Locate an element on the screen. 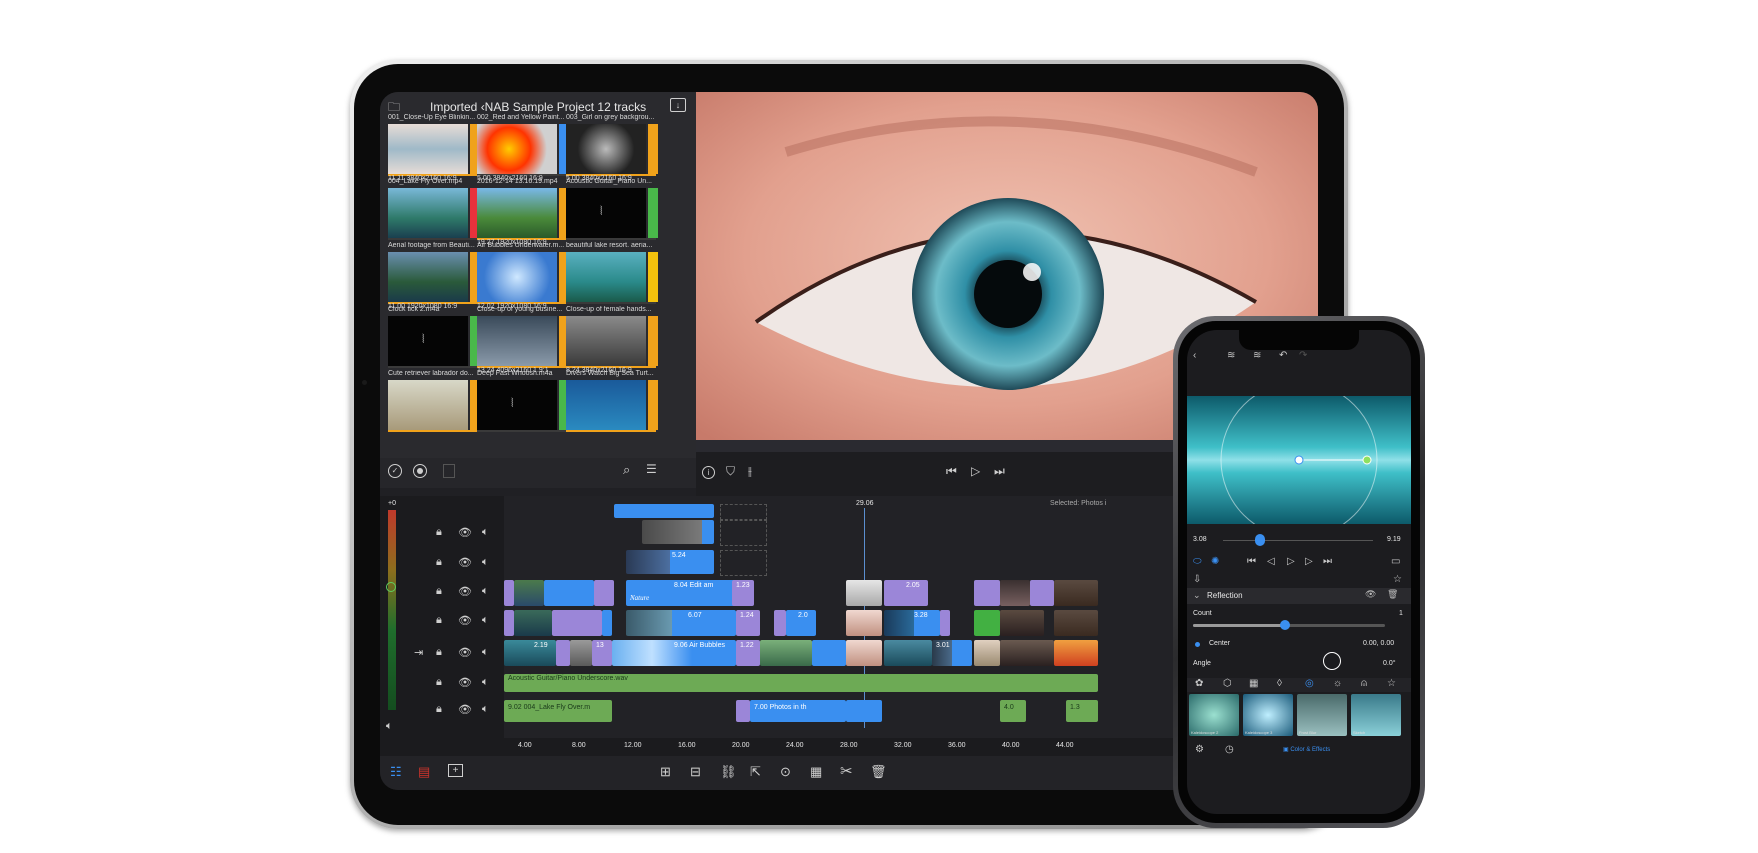 The width and height of the screenshot is (1758, 853). fullscreen-icon: ▭ is located at coordinates (1395, 561).